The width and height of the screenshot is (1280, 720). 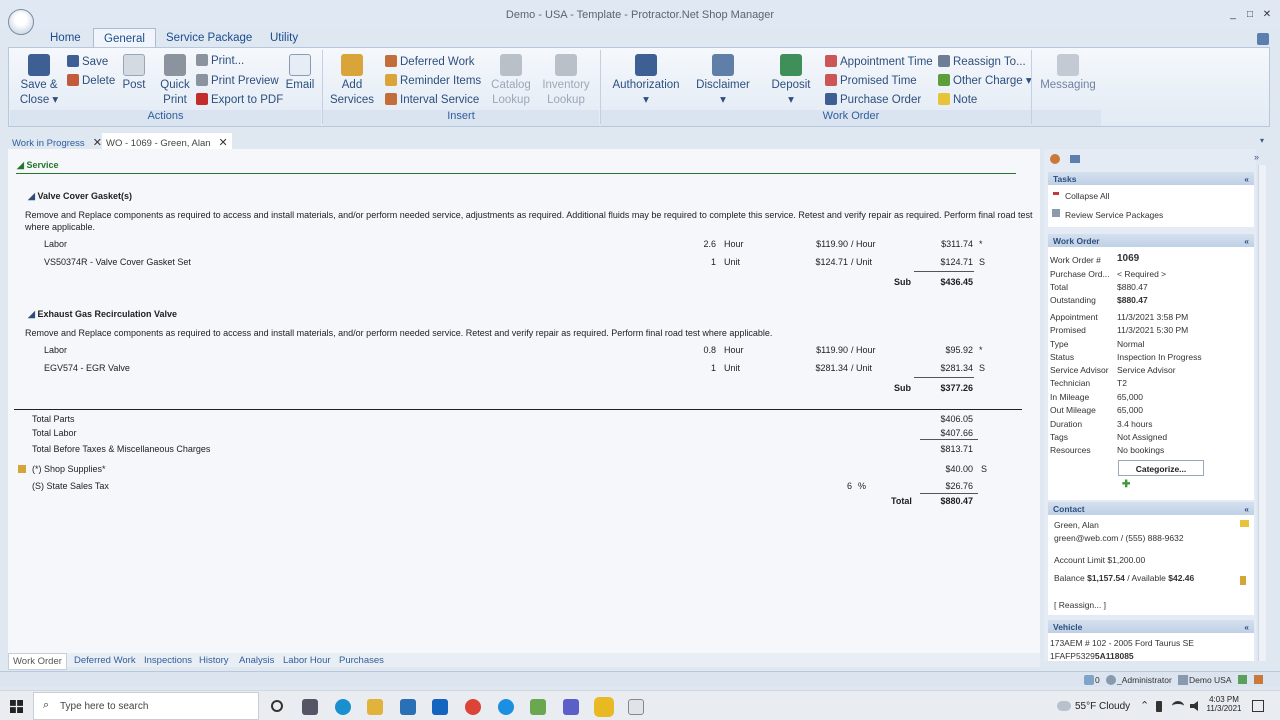 What do you see at coordinates (69, 469) in the screenshot?
I see `shop-supplies-label: (*) Shop Supplies*` at bounding box center [69, 469].